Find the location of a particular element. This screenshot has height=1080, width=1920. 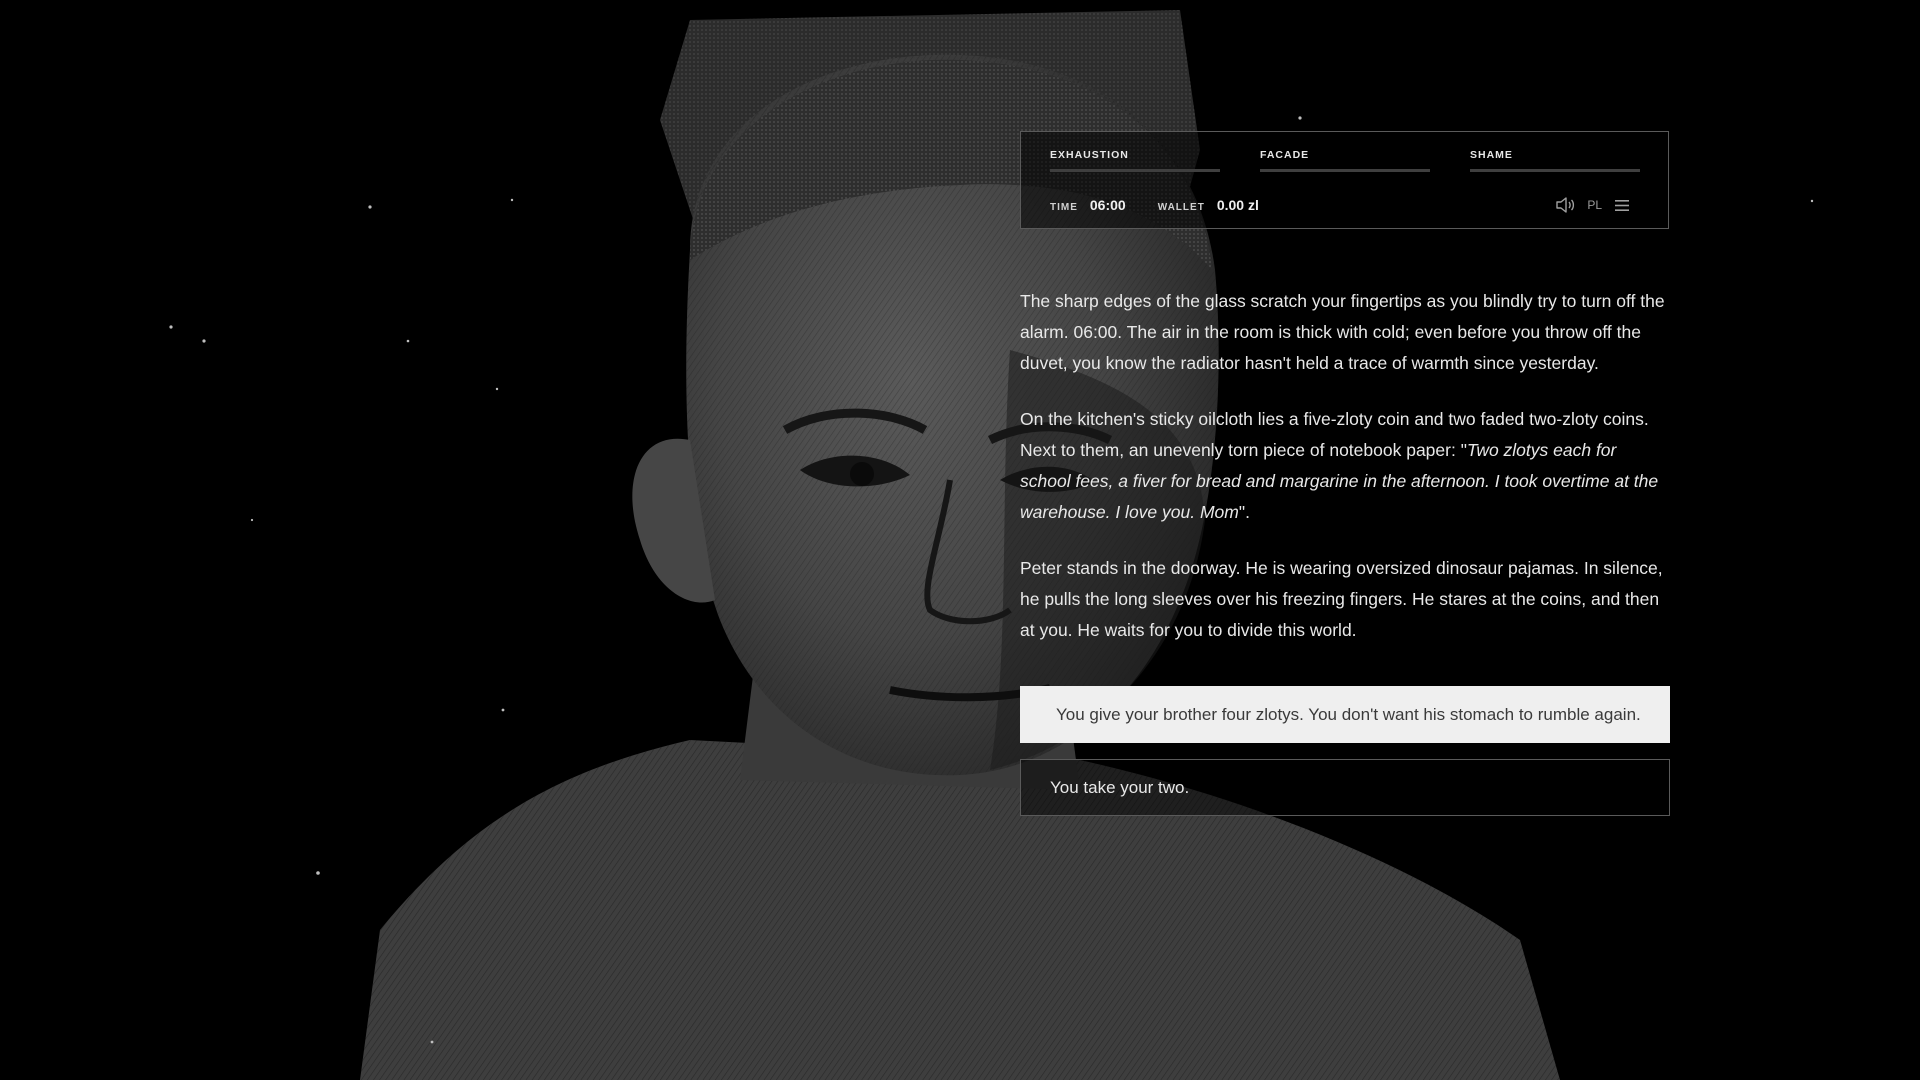

language-toggle: PL is located at coordinates (1594, 205).